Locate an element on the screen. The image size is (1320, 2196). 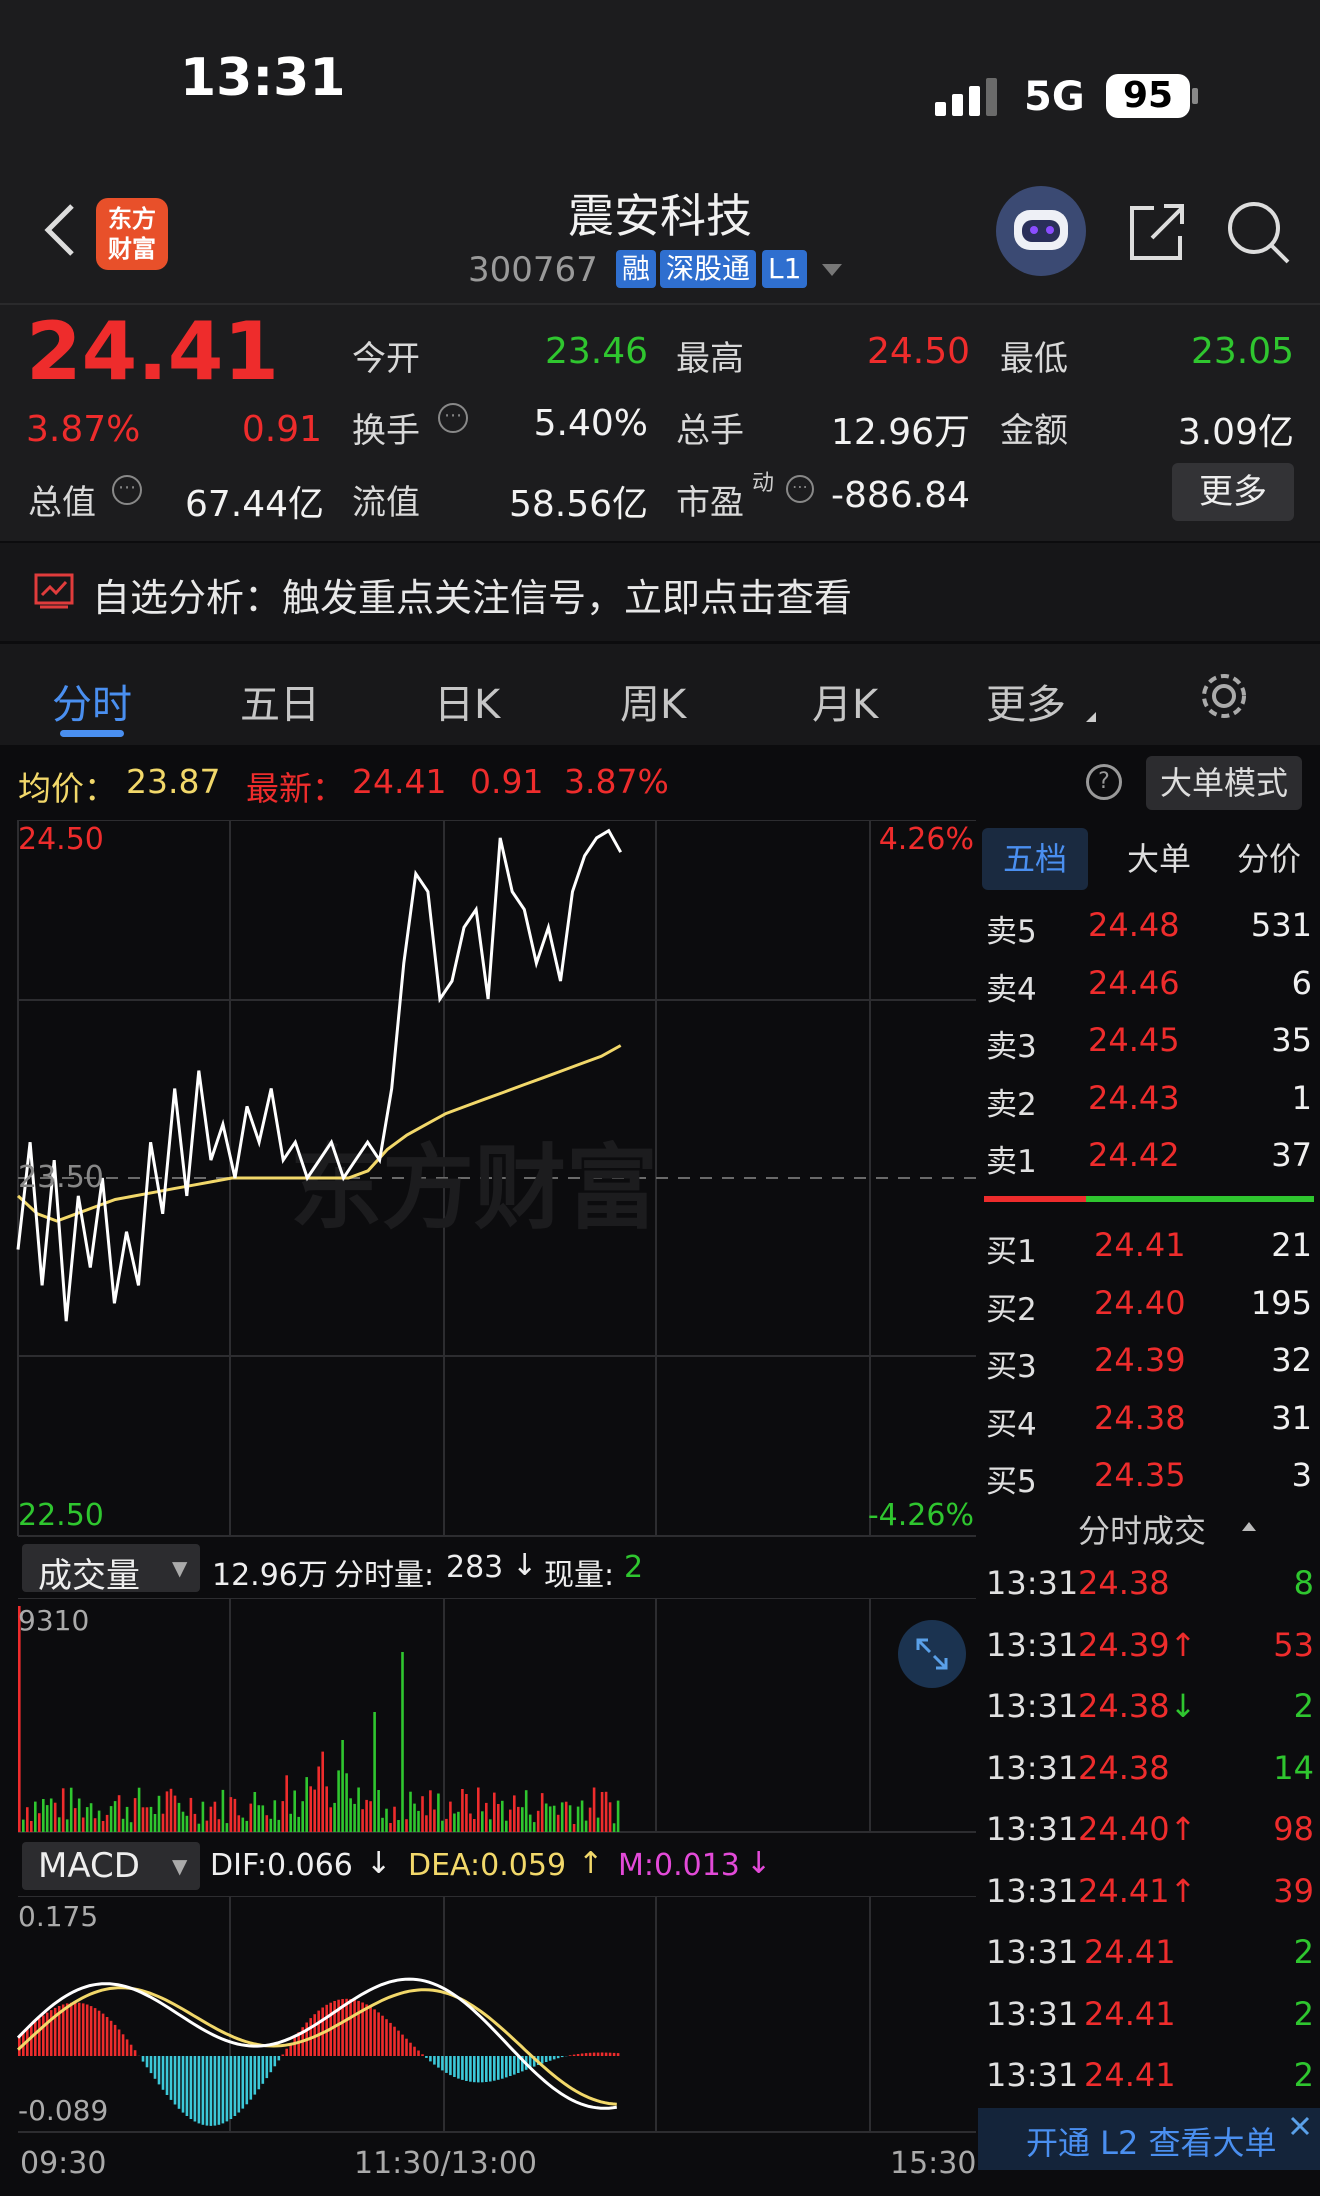
ask-row: 卖1 24.42 37 is located at coordinates (1149, 1157).